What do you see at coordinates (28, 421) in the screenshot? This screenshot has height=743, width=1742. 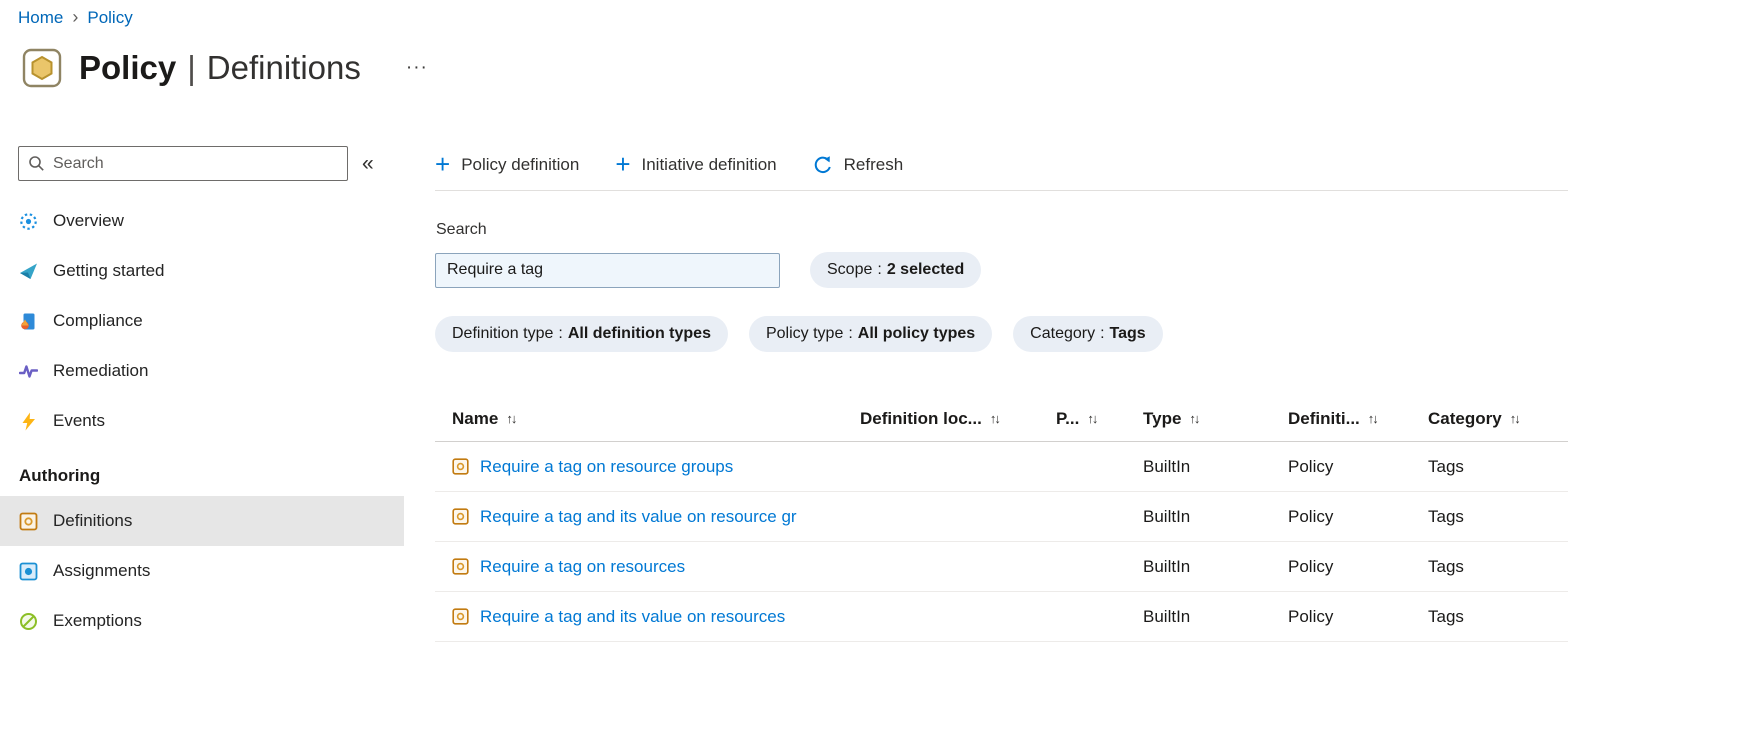 I see `events-icon` at bounding box center [28, 421].